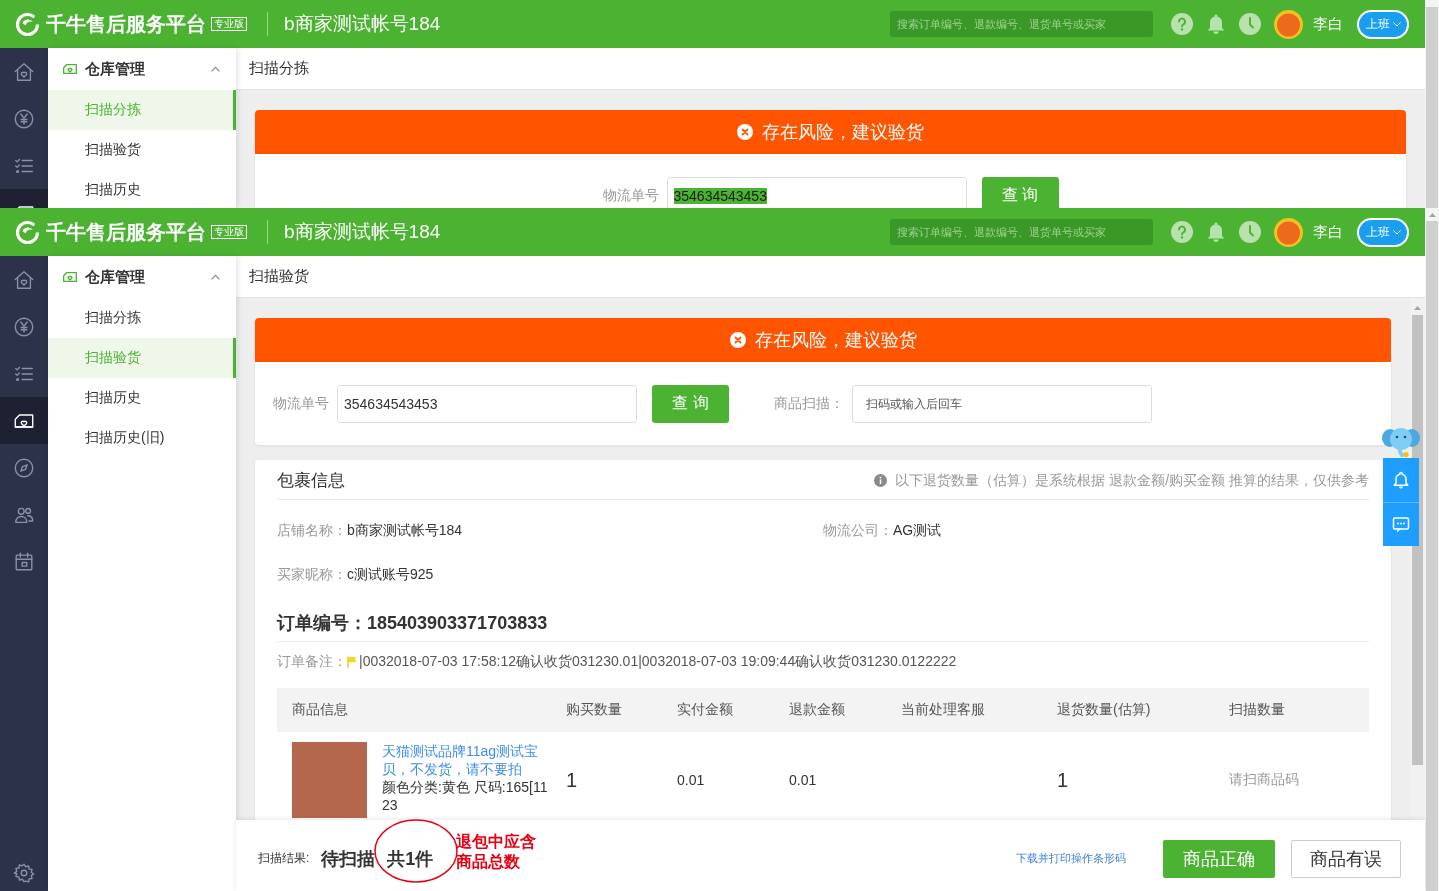 The height and width of the screenshot is (891, 1439). What do you see at coordinates (943, 710) in the screenshot?
I see `column-header: 当前处理客服` at bounding box center [943, 710].